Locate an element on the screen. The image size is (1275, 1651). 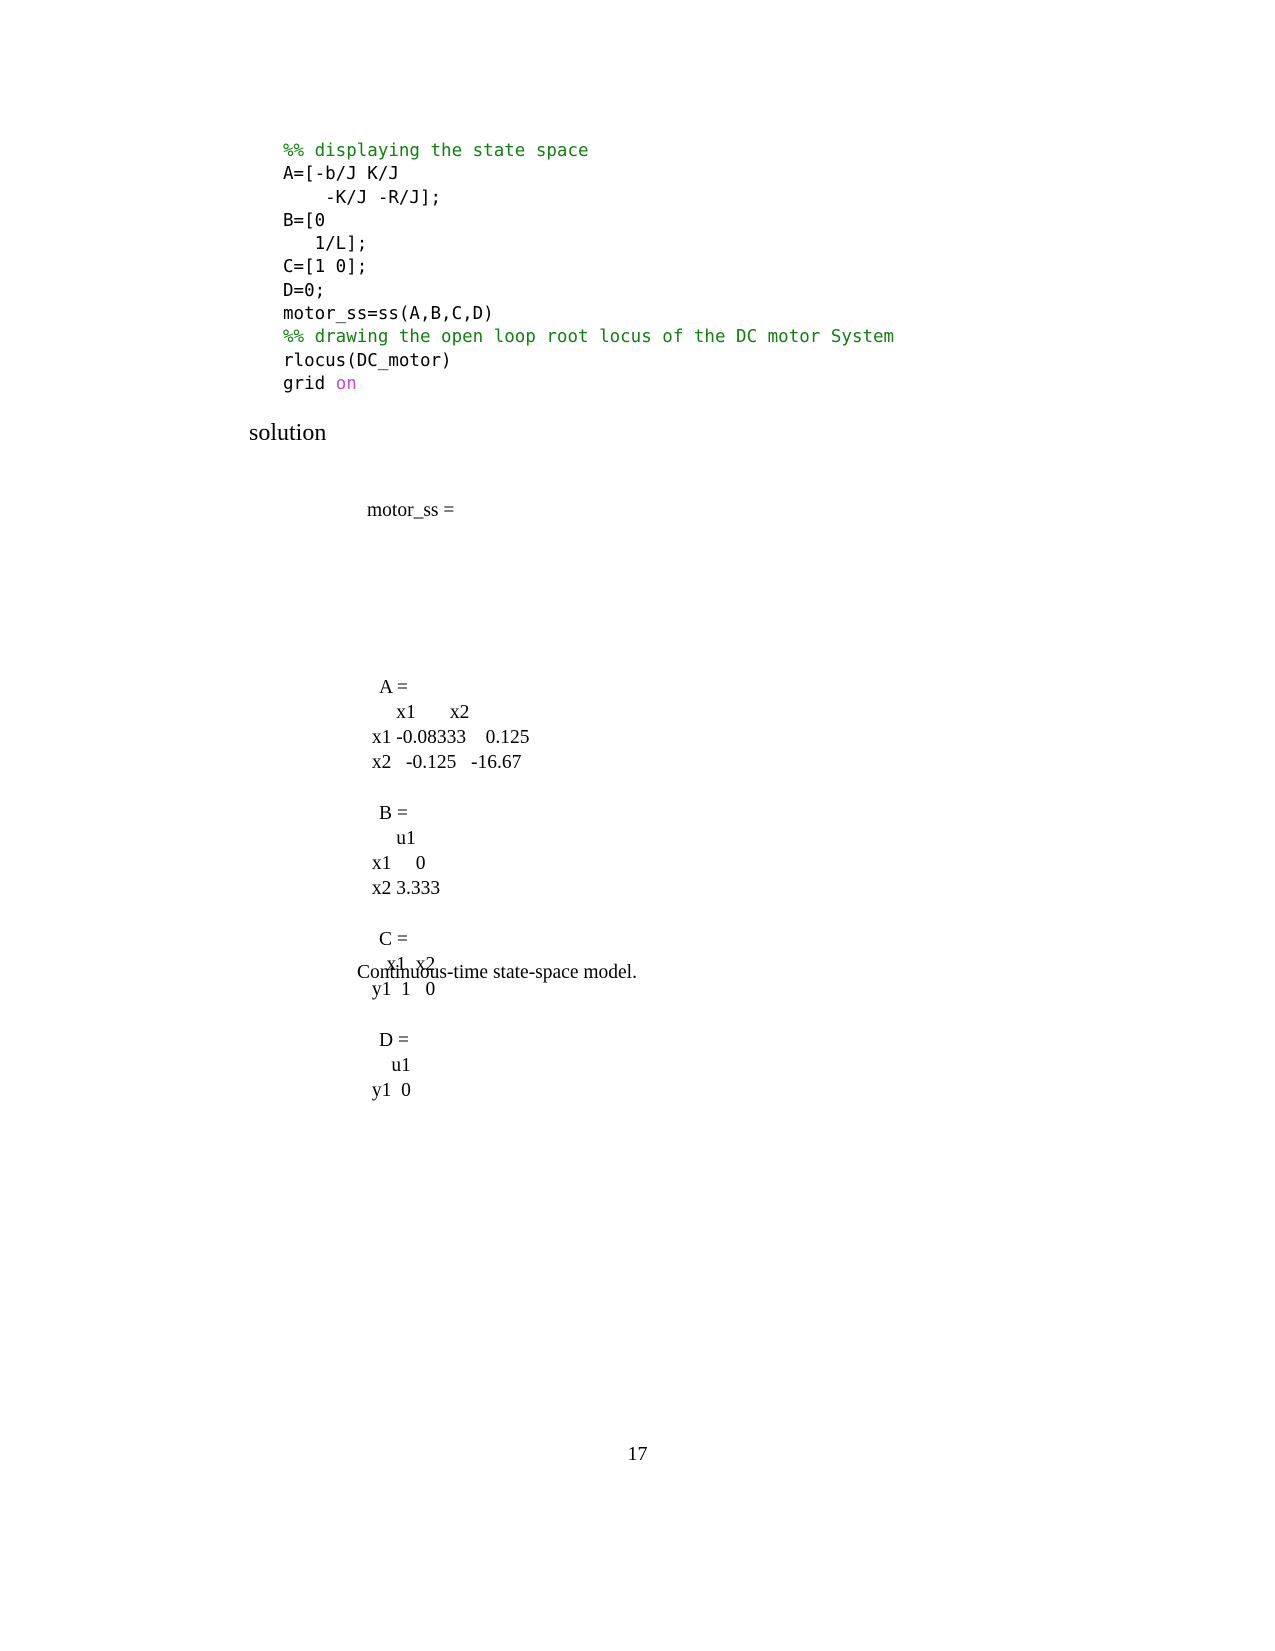
code-token-plain: C=[1 0]; is located at coordinates (325, 267).